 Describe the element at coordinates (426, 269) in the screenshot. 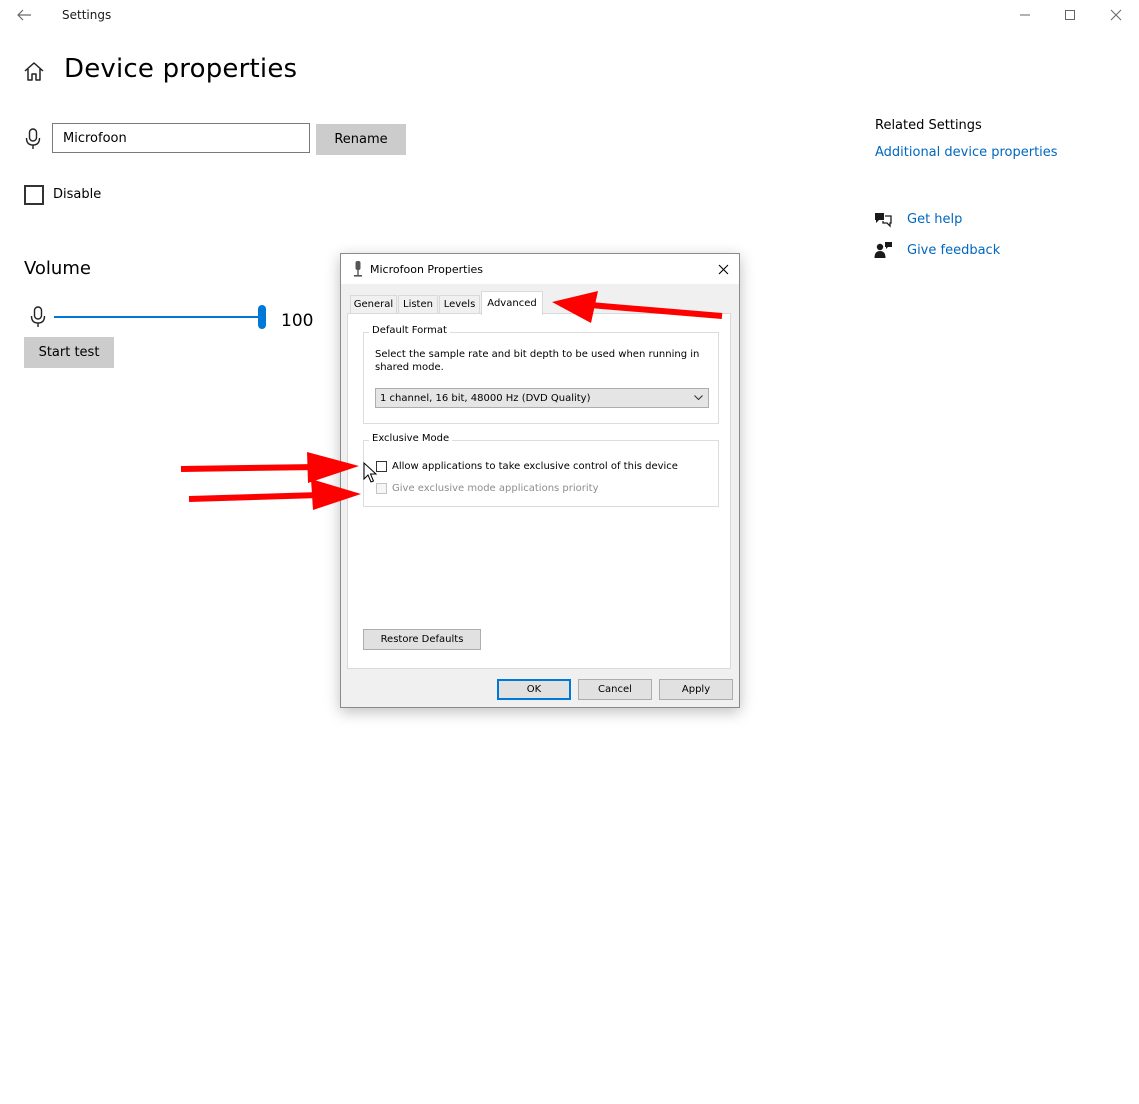

I see `dialog-title: Microfoon Properties` at that location.